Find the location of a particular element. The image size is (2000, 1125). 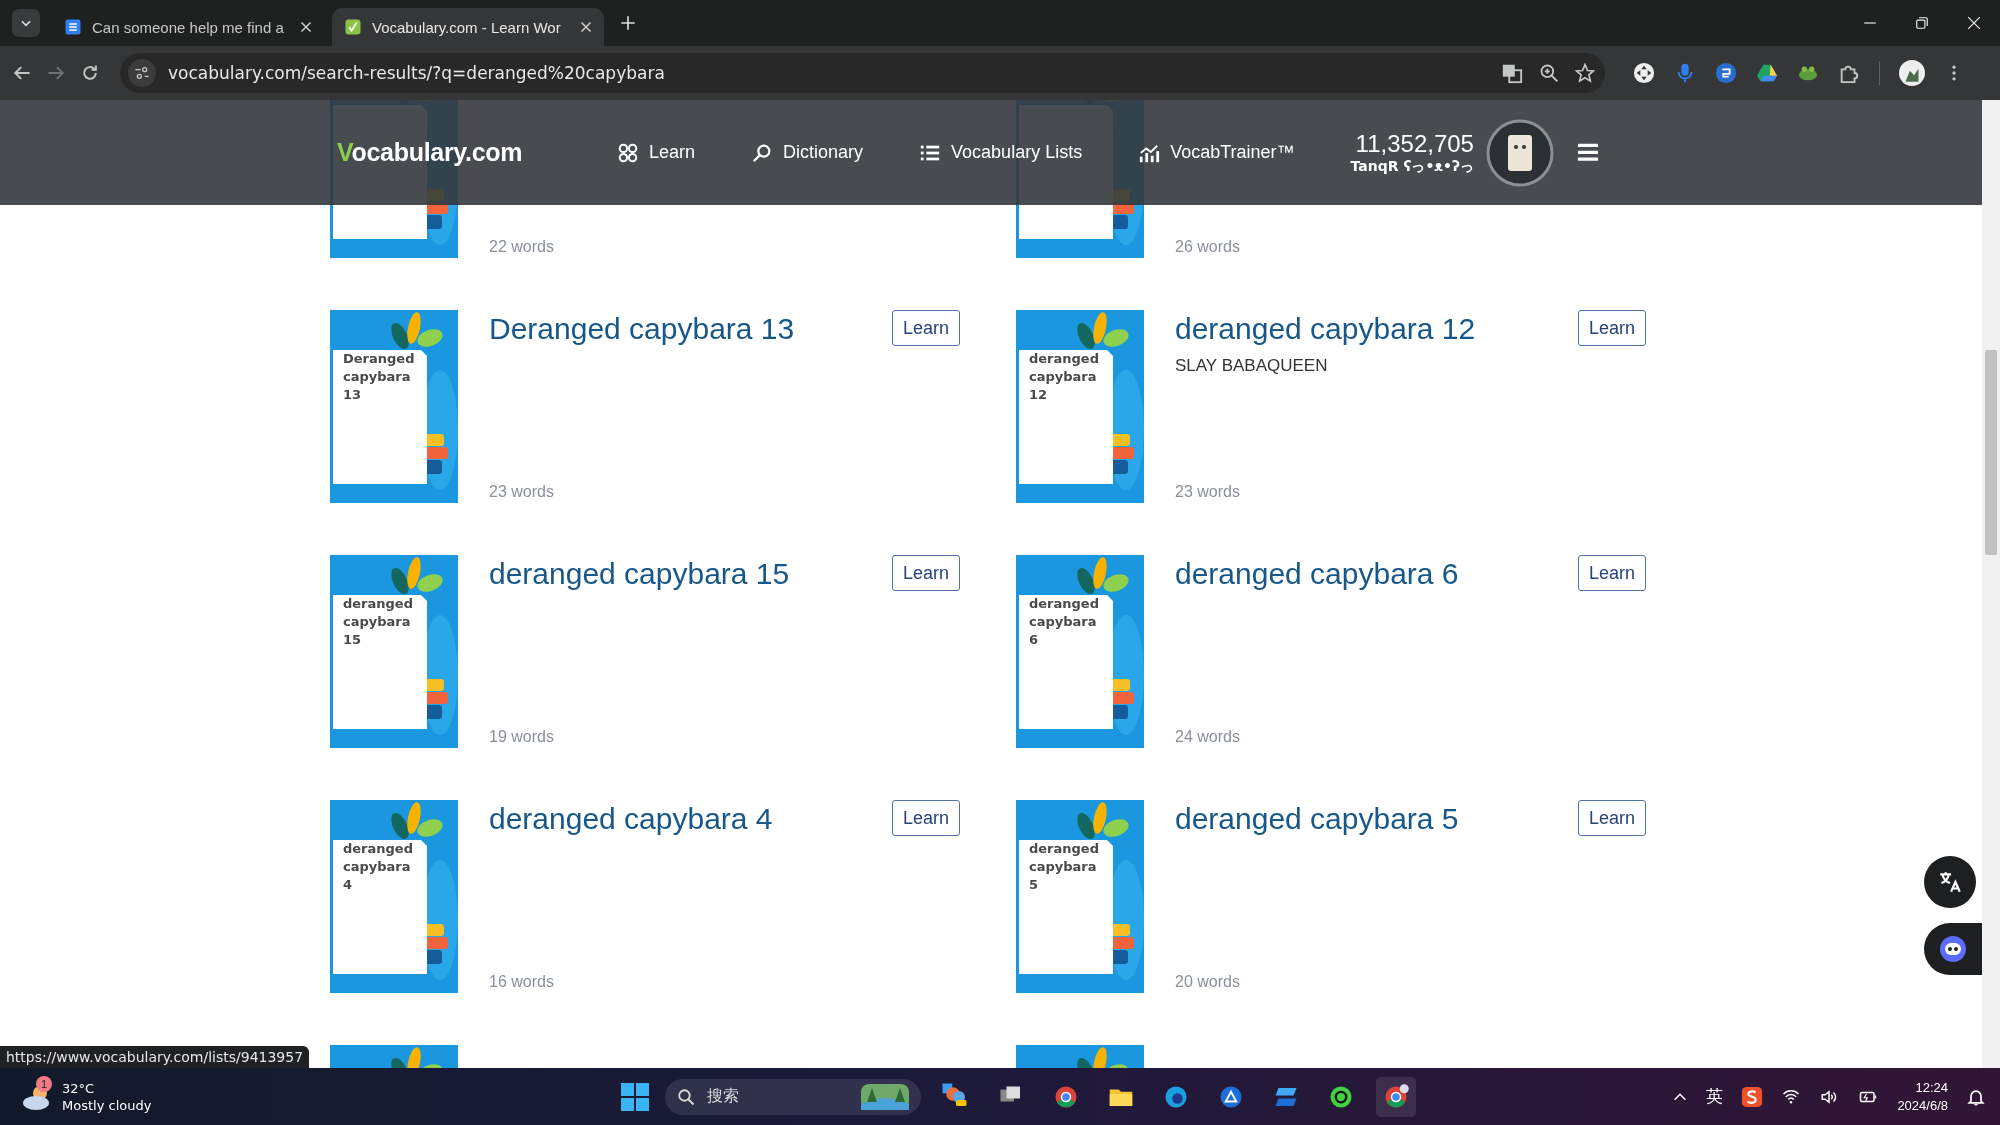

address-bar: vocabulary.com/search-results/?q=deranged%20capybara is located at coordinates (862, 73).